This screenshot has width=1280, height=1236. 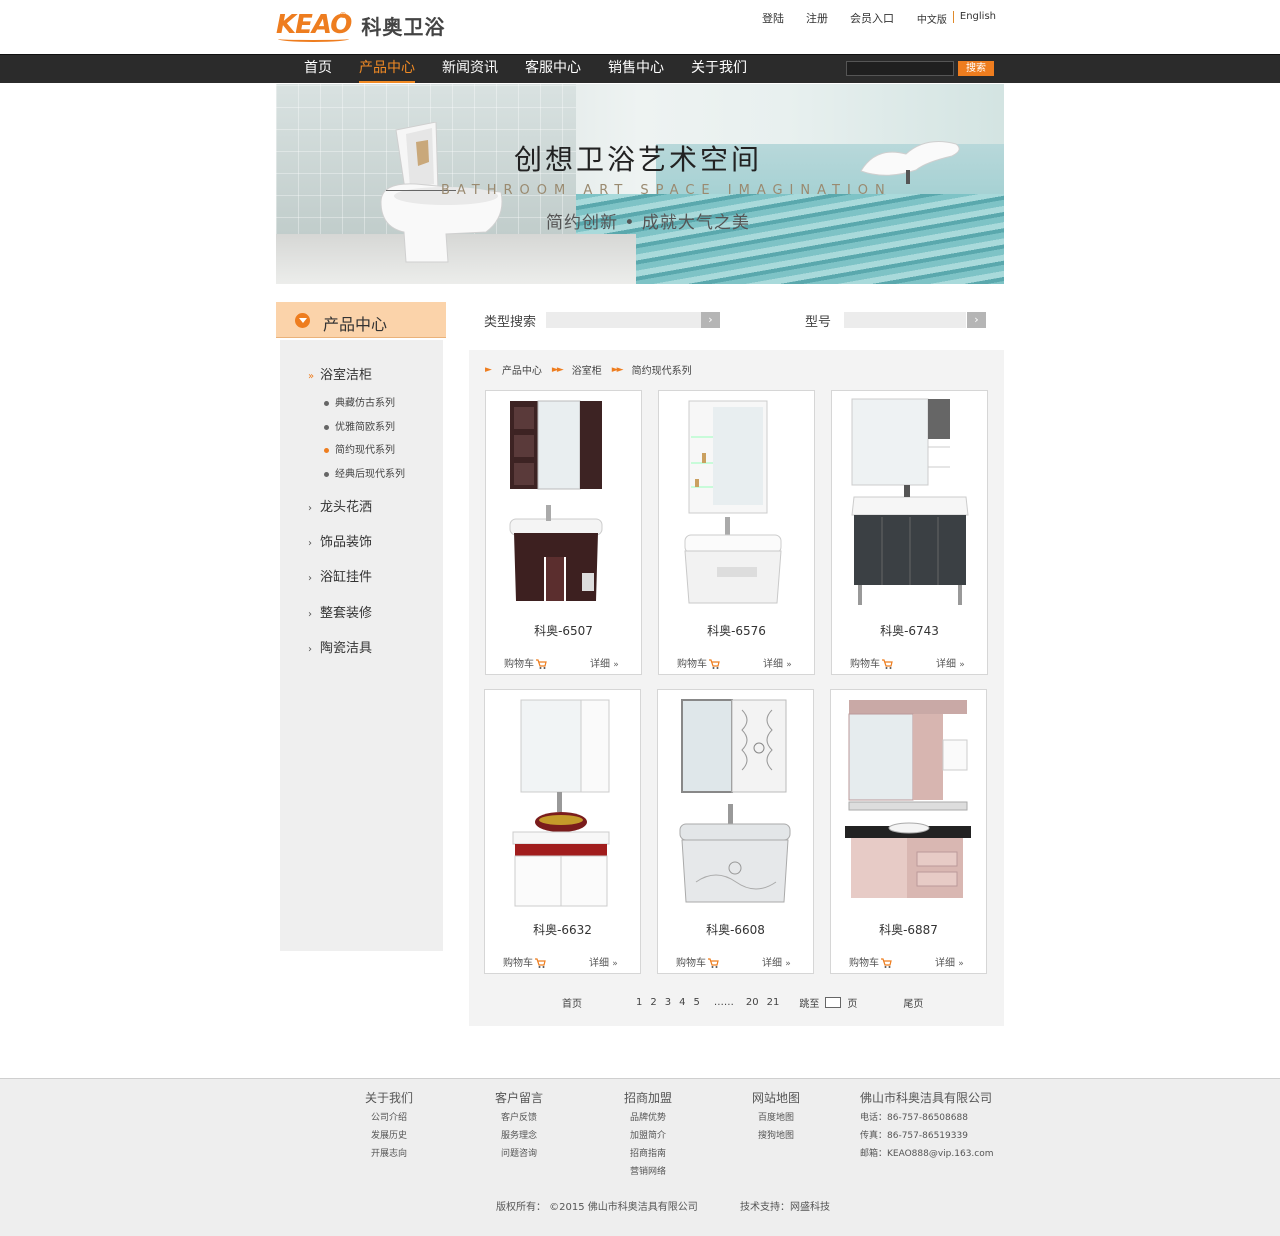 I want to click on nav-home: 首页, so click(x=318, y=69).